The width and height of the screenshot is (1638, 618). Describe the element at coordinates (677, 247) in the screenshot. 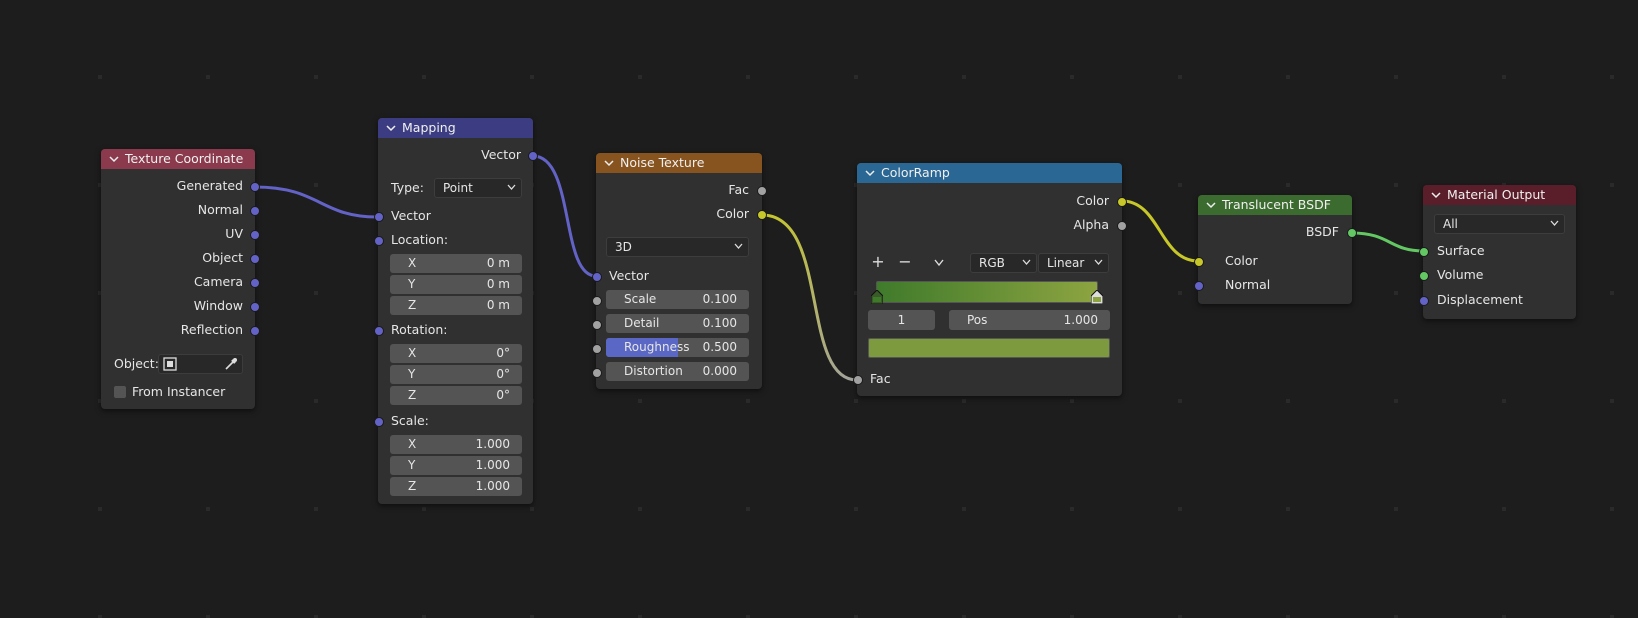

I see `dimension-dropdown: 3D` at that location.